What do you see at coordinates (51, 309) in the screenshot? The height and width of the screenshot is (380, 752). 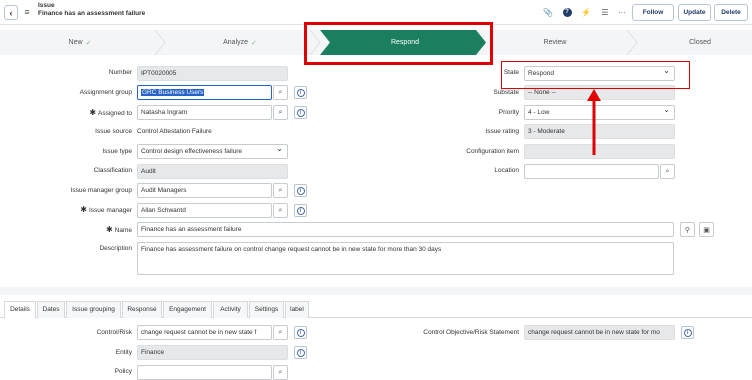 I see `tab-dates: Dates` at bounding box center [51, 309].